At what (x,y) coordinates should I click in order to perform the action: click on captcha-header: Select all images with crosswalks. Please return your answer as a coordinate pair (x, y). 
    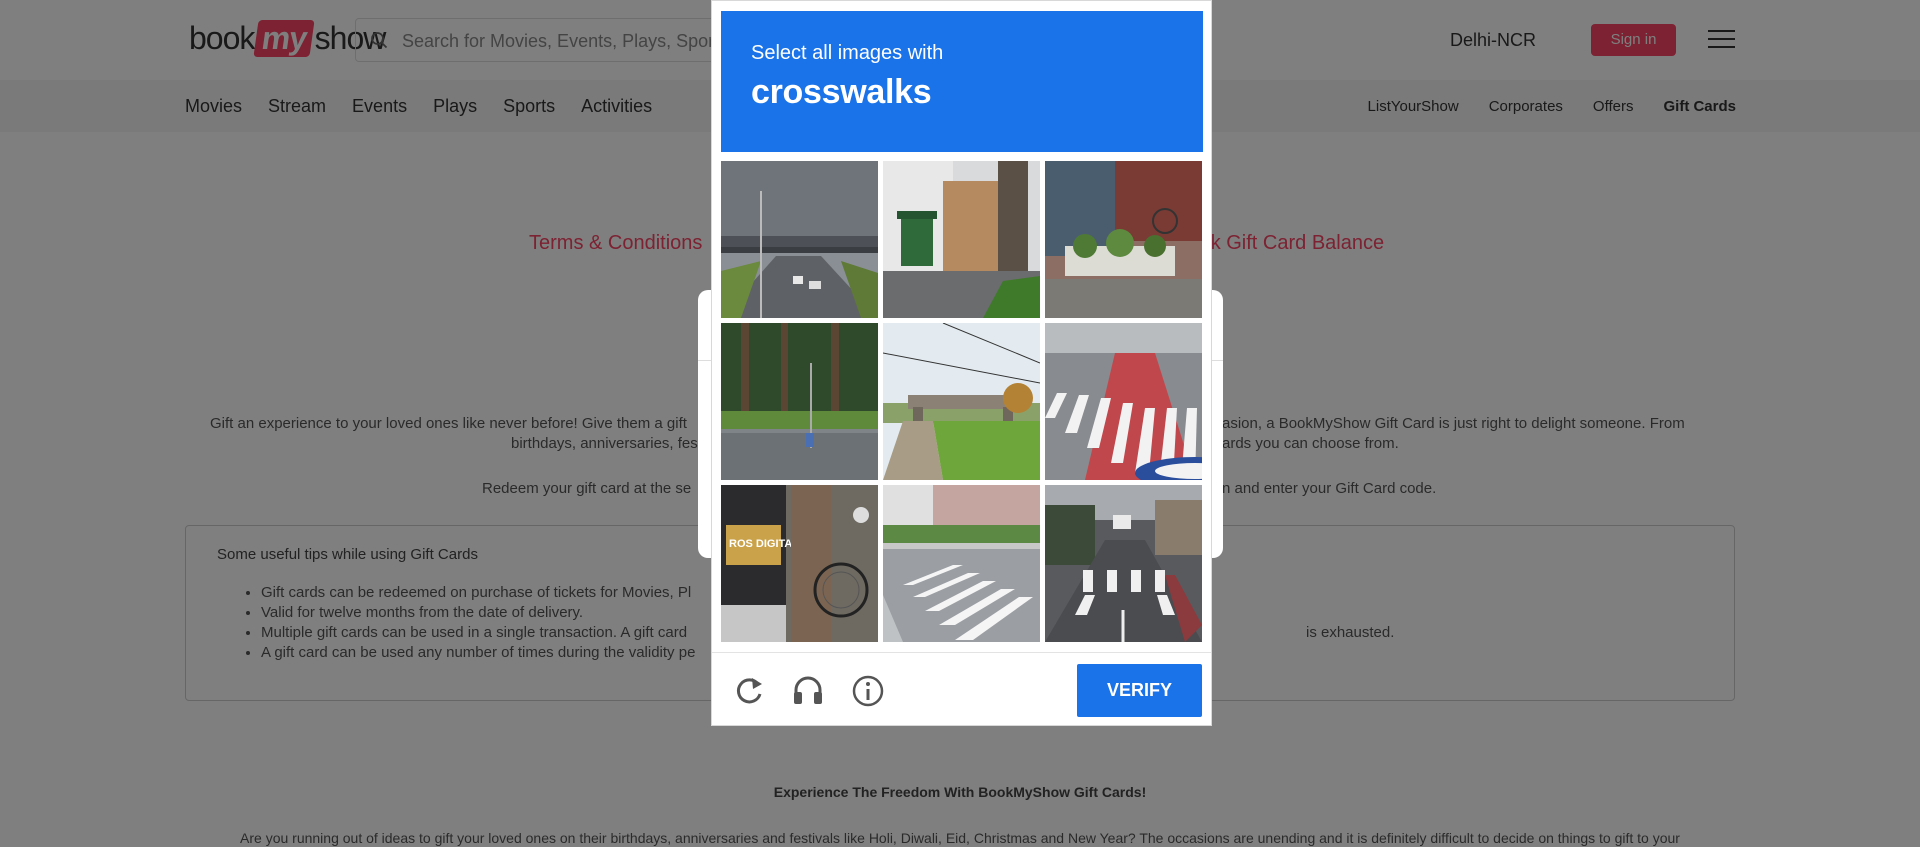
    Looking at the image, I should click on (962, 81).